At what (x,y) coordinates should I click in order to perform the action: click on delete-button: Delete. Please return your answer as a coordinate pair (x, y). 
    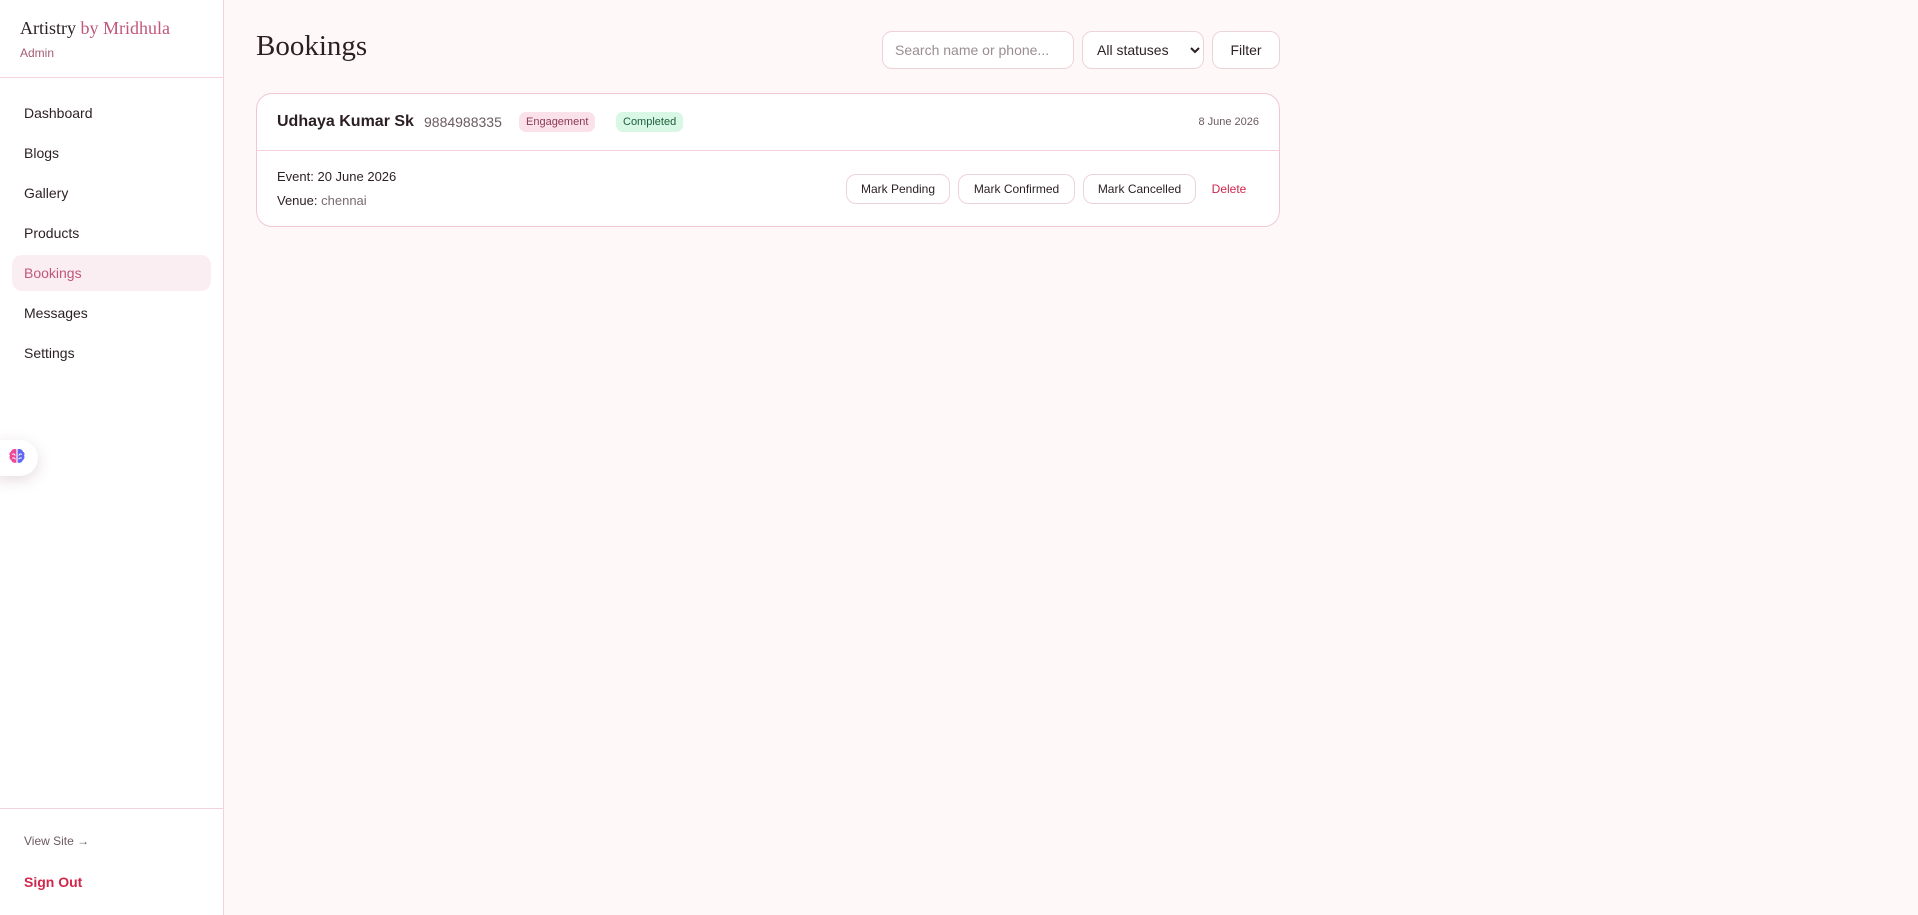
    Looking at the image, I should click on (1229, 189).